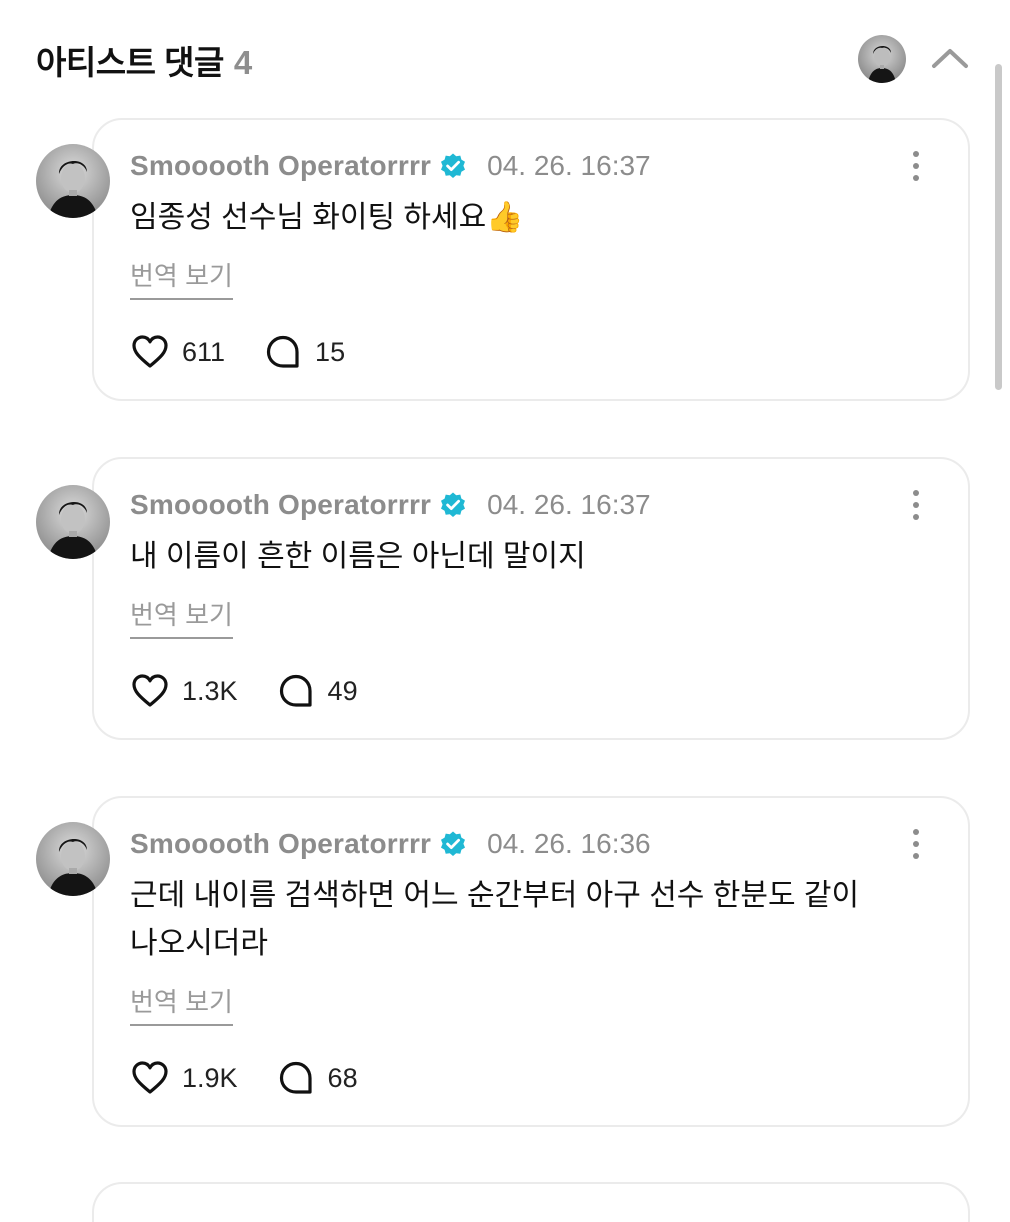 The height and width of the screenshot is (1222, 1010). I want to click on like-count: 611, so click(204, 351).